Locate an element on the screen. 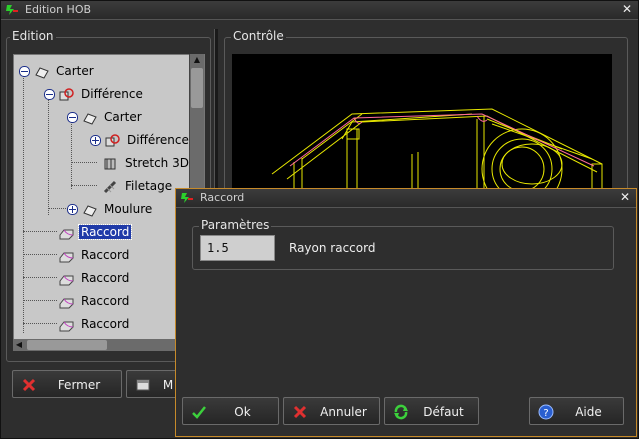 This screenshot has height=439, width=639. help-icon: ? is located at coordinates (546, 412).